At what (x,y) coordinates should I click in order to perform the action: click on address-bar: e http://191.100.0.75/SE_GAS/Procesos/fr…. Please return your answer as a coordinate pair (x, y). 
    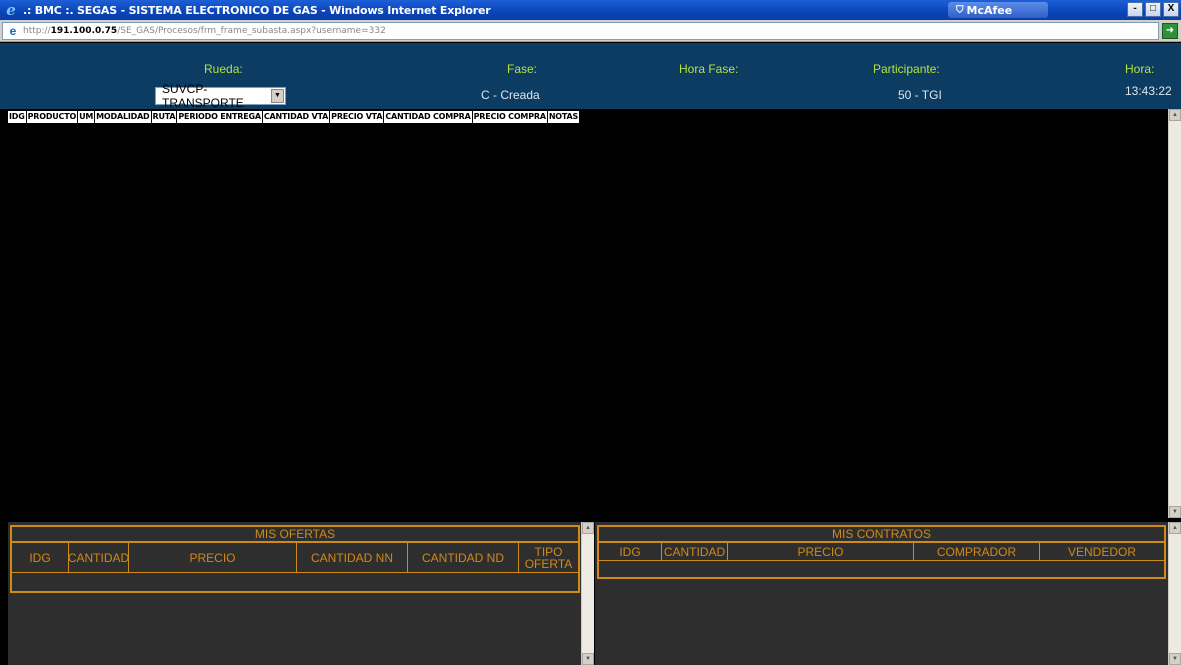
    Looking at the image, I should click on (590, 31).